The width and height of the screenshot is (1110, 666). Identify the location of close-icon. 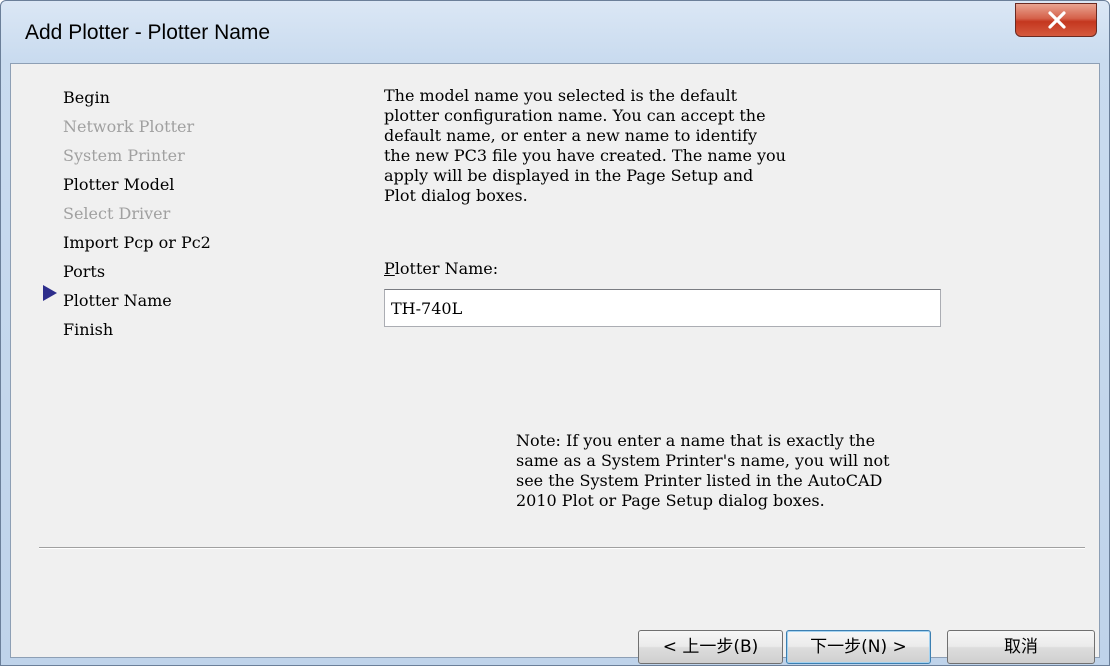
(1057, 20).